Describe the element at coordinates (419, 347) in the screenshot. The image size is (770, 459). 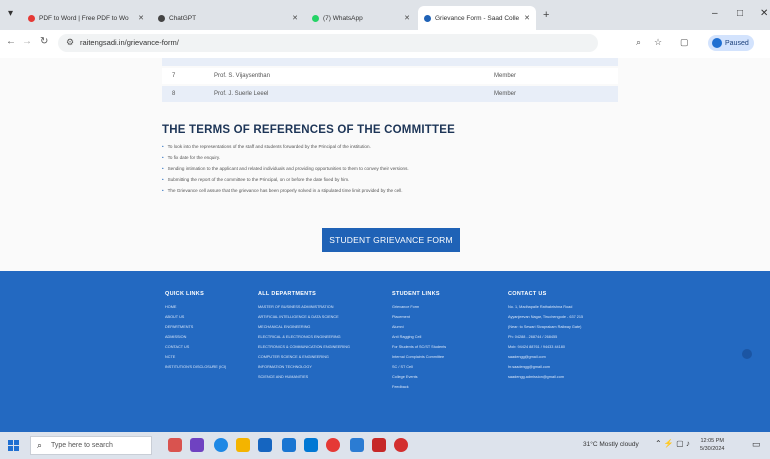
I see `footer-link: For Students of SC/ST Students` at that location.